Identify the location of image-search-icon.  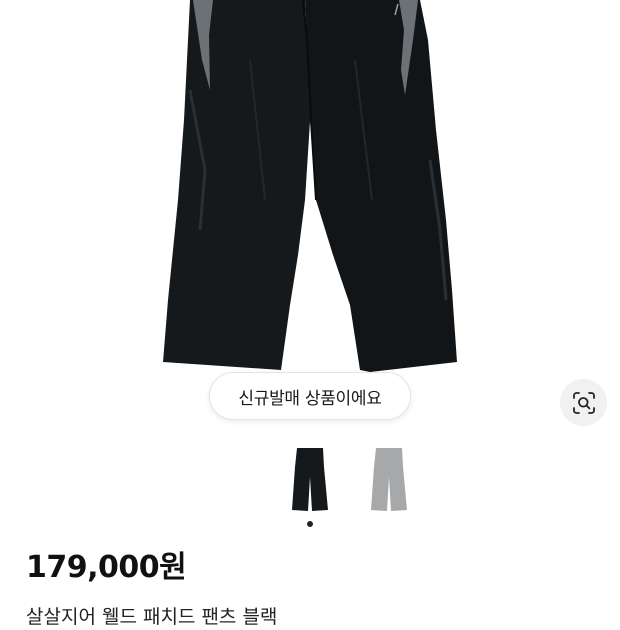
(583, 402).